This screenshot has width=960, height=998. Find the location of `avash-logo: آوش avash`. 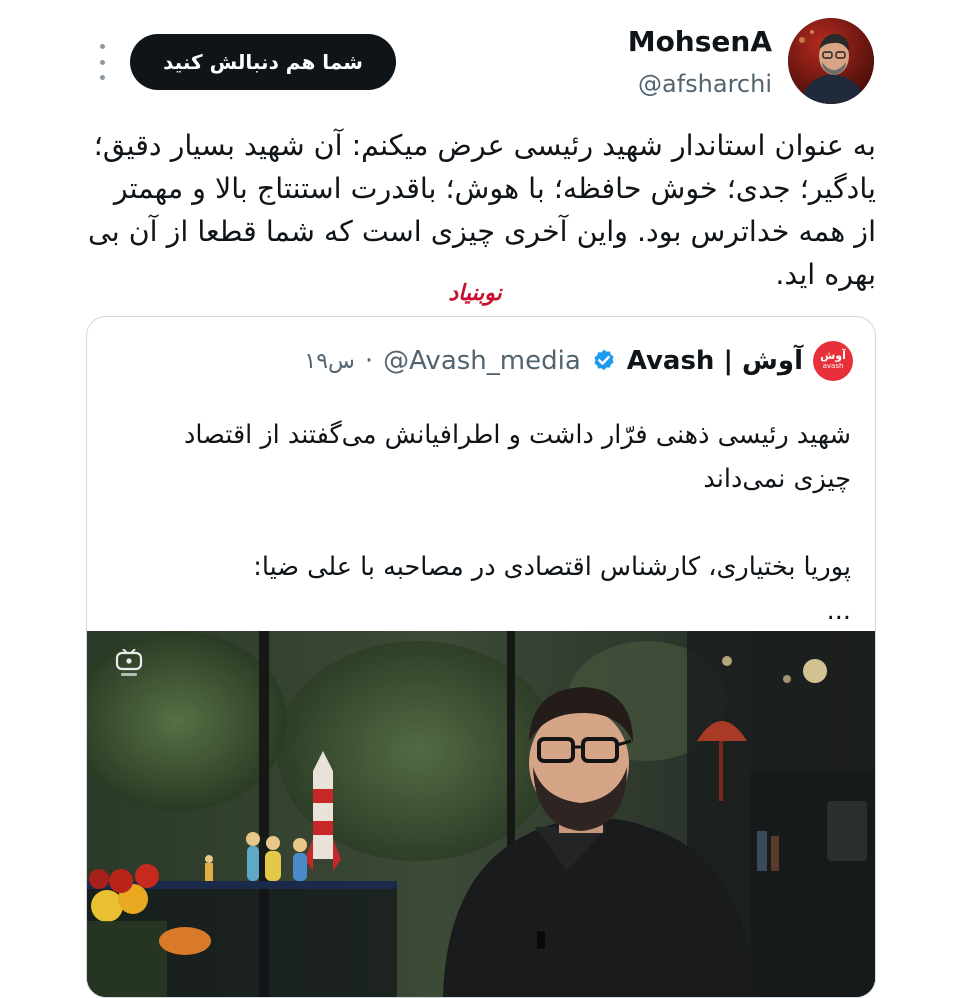

avash-logo: آوش avash is located at coordinates (833, 361).